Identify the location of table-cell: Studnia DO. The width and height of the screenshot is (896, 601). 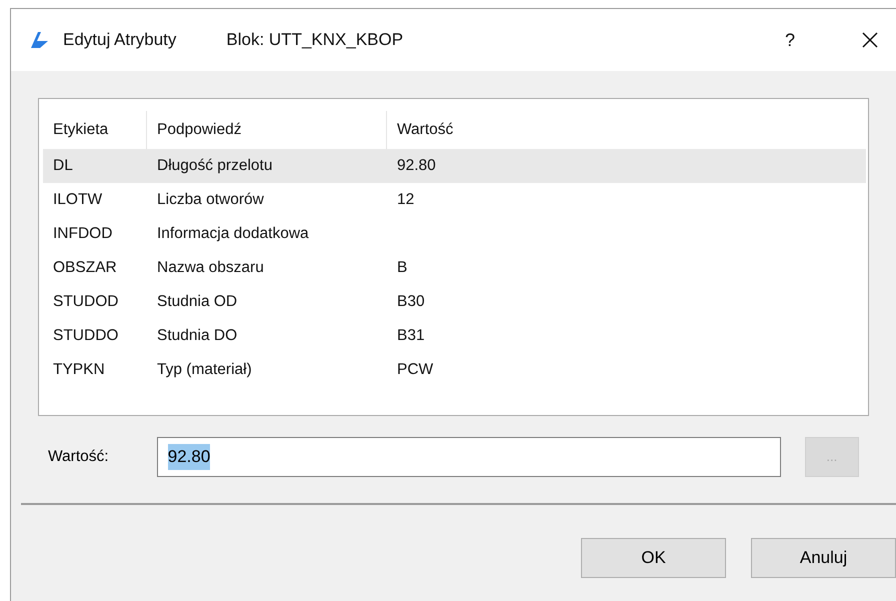
(197, 335).